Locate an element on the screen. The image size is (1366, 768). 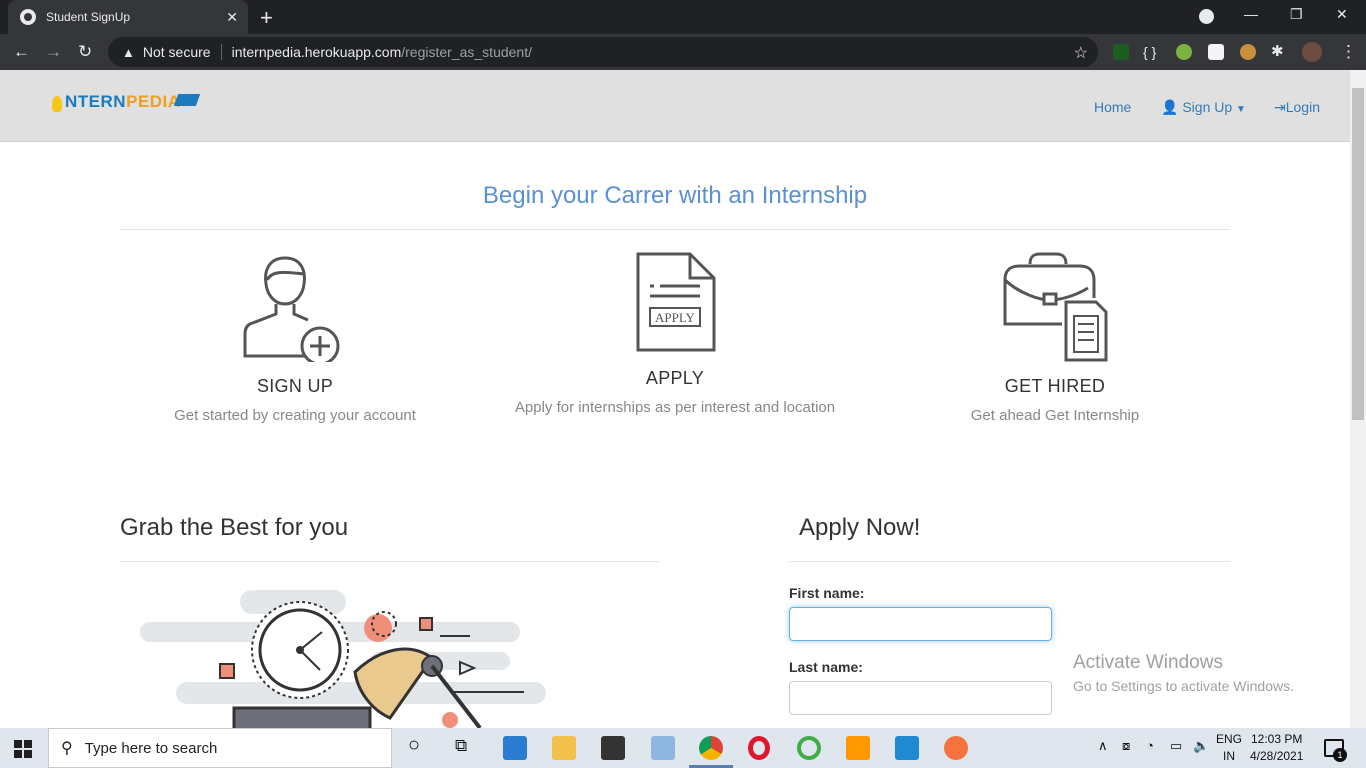
hero-divider is located at coordinates (675, 229).